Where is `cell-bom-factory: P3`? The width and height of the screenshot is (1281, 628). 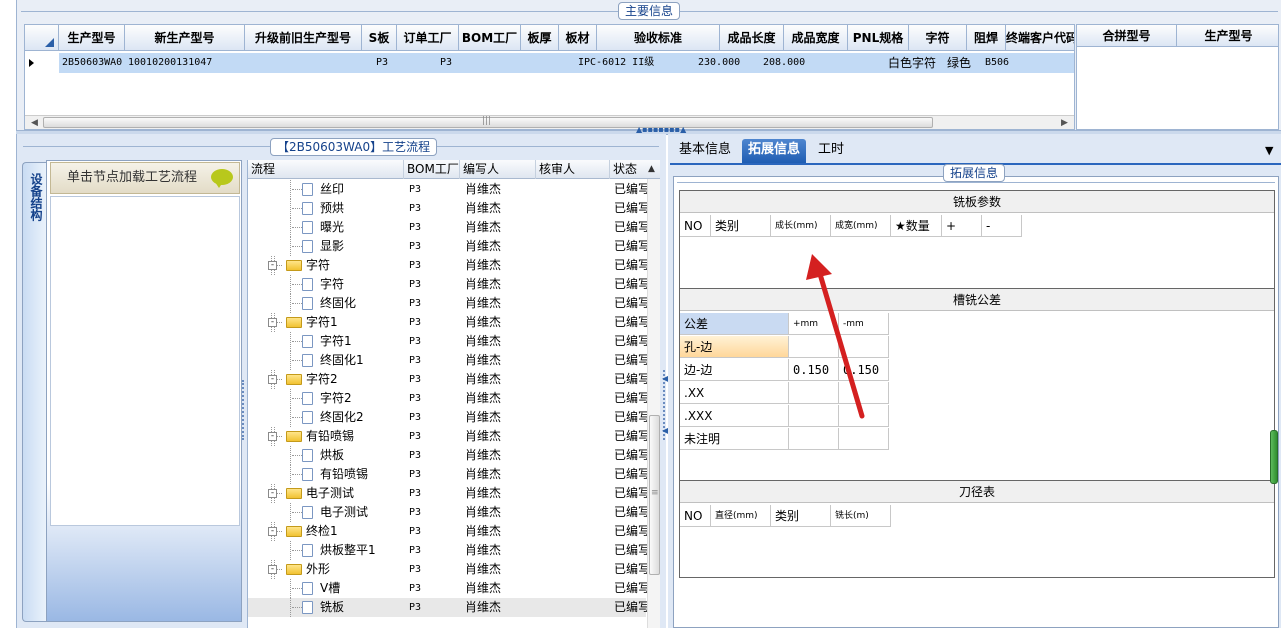 cell-bom-factory: P3 is located at coordinates (462, 63).